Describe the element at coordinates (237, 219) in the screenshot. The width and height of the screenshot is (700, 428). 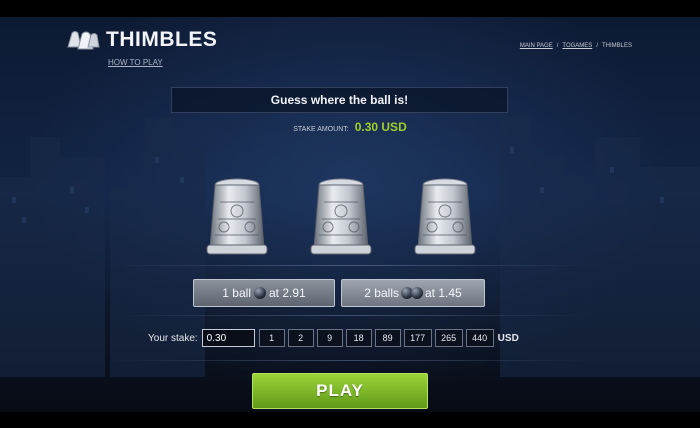
I see `thimble-left` at that location.